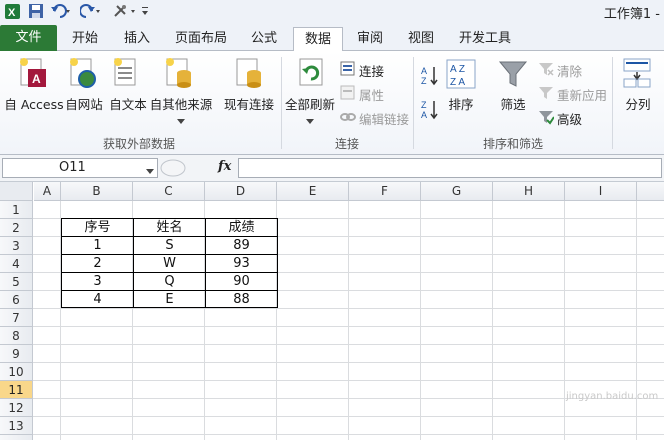  I want to click on tab-page-layout: 页面布局, so click(201, 39).